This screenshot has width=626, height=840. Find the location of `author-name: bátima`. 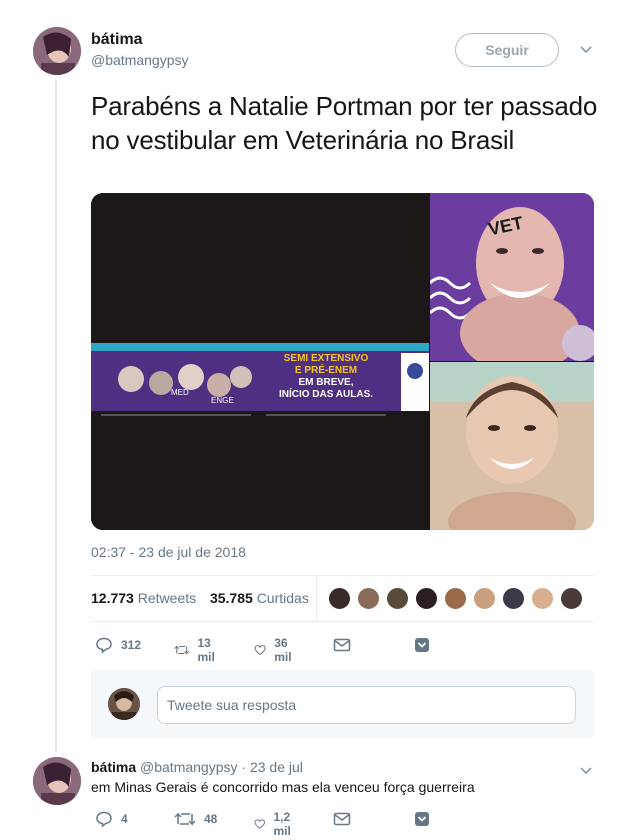

author-name: bátima is located at coordinates (139, 40).